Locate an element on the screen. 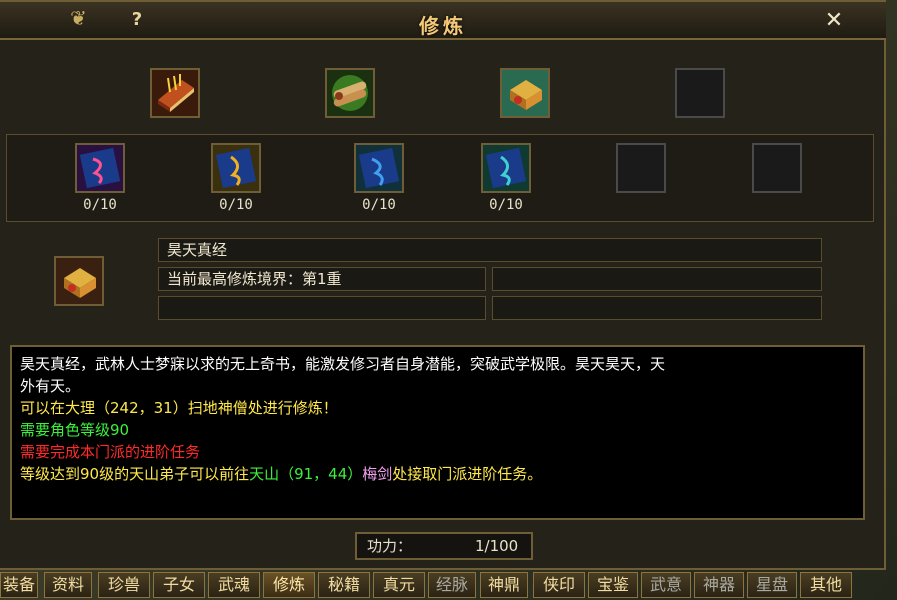 The image size is (897, 600). desc-line-6-prefix: 等级达到90级的天山弟子可以前往 is located at coordinates (135, 474).